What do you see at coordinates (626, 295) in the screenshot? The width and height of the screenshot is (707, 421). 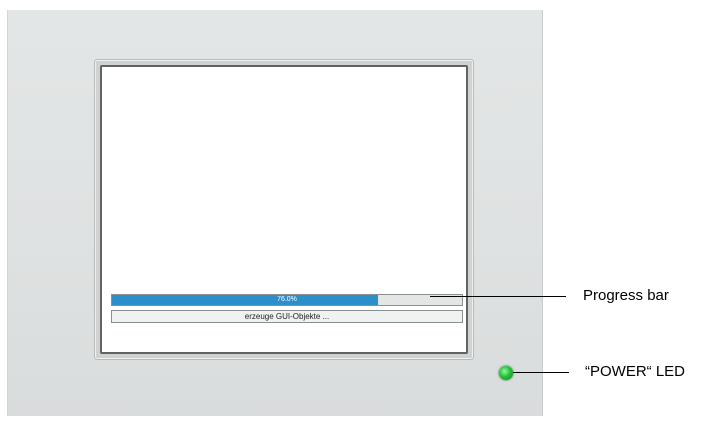 I see `progress-bar-callout-label: Progress bar` at bounding box center [626, 295].